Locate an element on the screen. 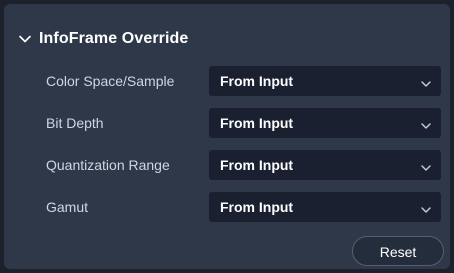 This screenshot has width=454, height=273. quantization-range-select: From Input is located at coordinates (325, 165).